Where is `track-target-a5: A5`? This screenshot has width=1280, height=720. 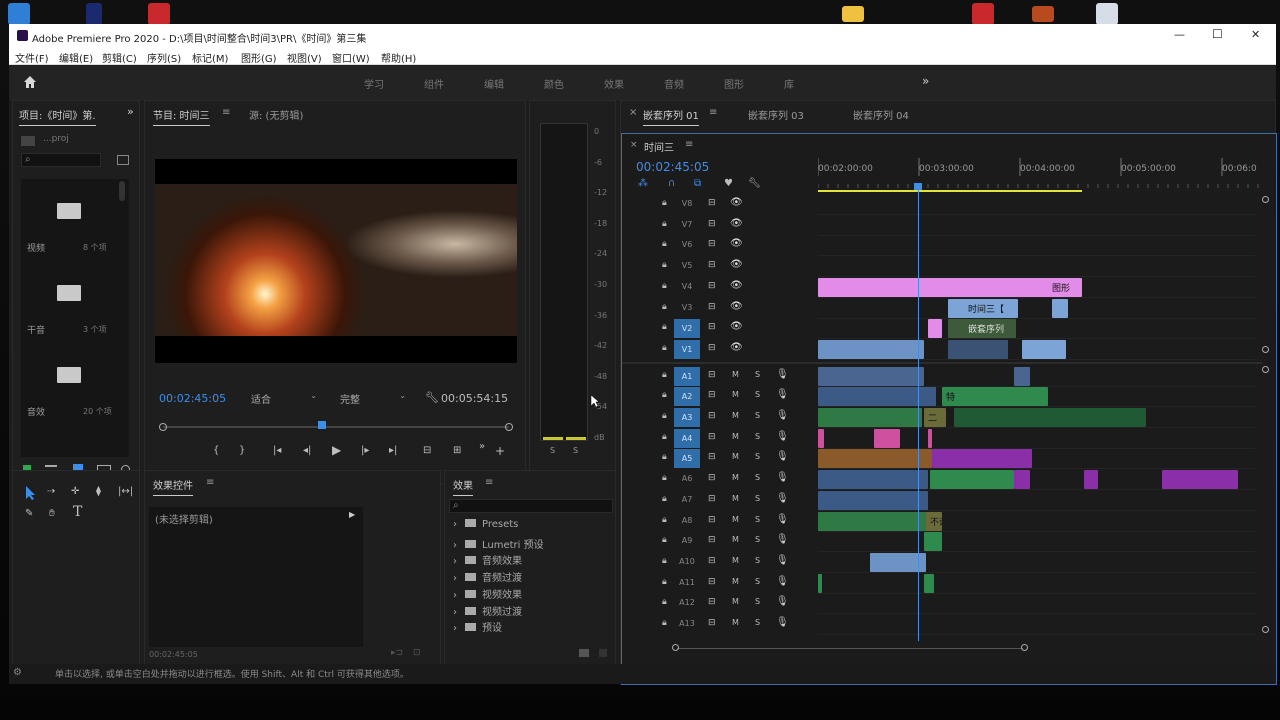
track-target-a5: A5 is located at coordinates (687, 459).